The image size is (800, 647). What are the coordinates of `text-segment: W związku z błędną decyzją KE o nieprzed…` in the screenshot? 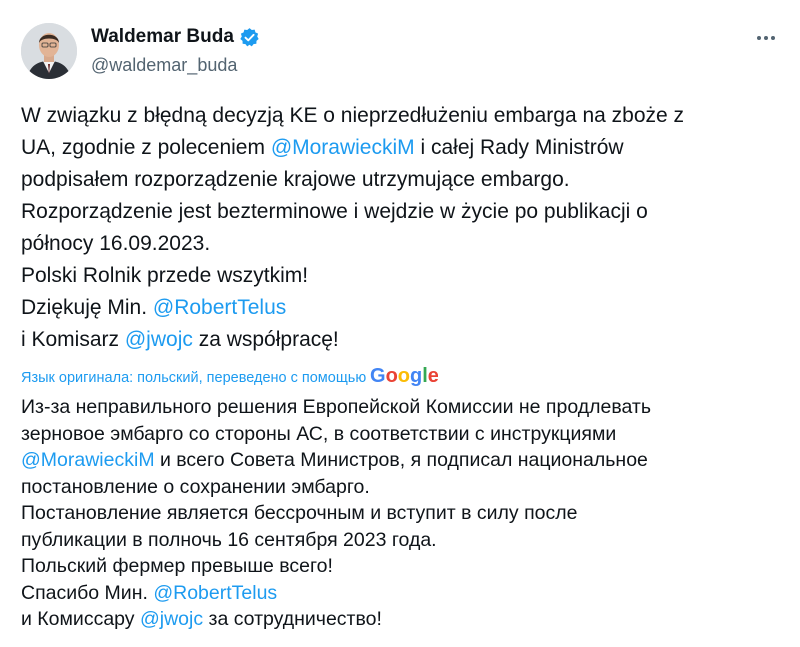 It's located at (353, 115).